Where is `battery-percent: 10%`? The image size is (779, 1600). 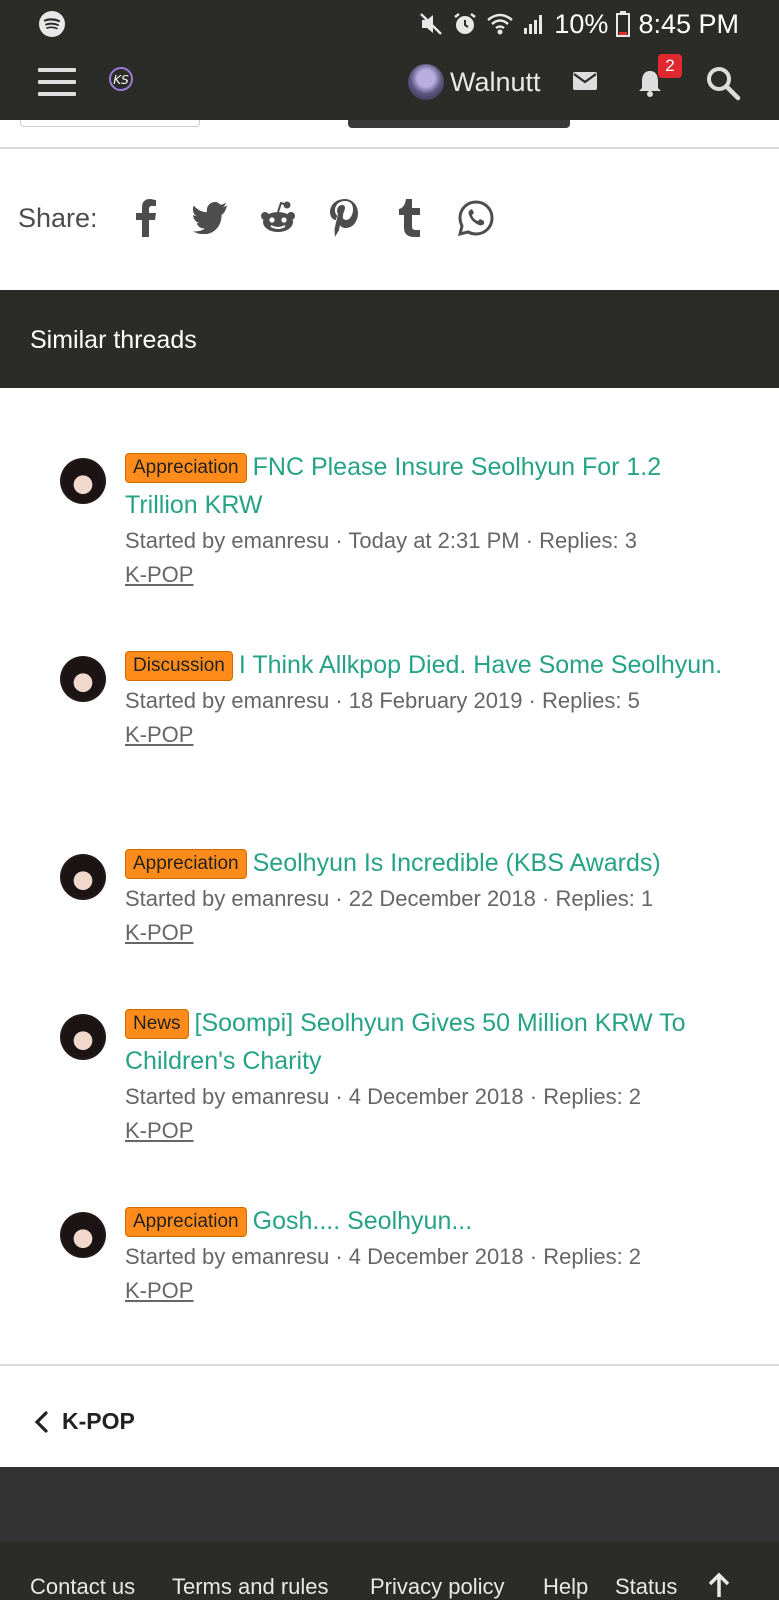
battery-percent: 10% is located at coordinates (581, 23).